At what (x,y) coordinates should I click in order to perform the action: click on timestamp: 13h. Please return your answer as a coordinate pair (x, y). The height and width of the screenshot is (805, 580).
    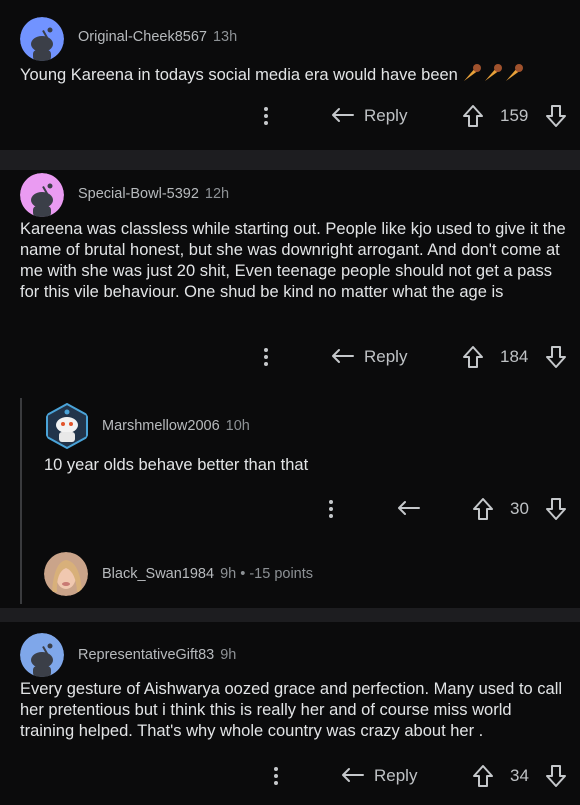
    Looking at the image, I should click on (225, 37).